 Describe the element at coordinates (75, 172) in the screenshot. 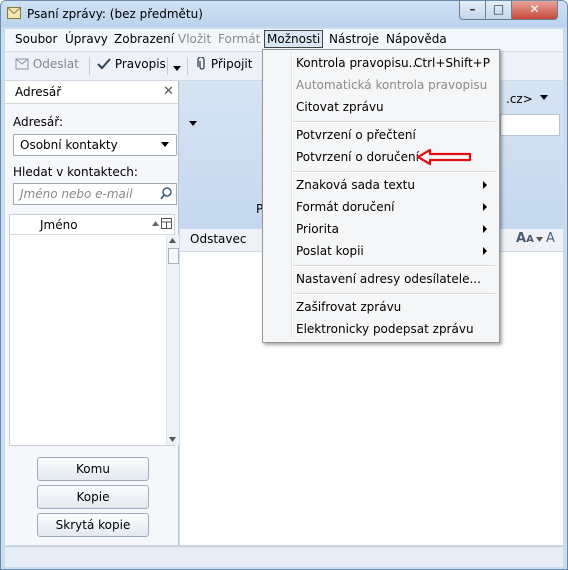

I see `search-label: Hledat v kontaktech:` at that location.